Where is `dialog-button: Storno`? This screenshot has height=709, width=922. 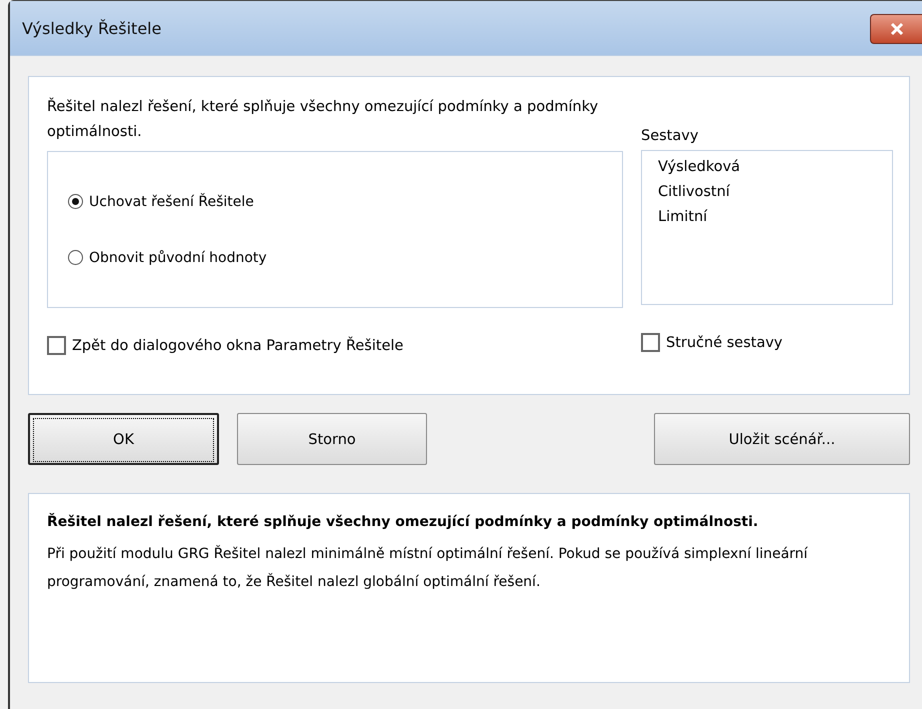
dialog-button: Storno is located at coordinates (332, 439).